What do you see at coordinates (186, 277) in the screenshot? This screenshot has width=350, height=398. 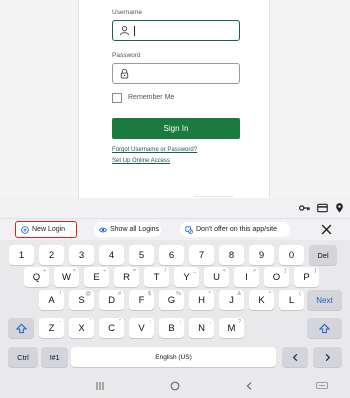 I see `key-y: Y _` at bounding box center [186, 277].